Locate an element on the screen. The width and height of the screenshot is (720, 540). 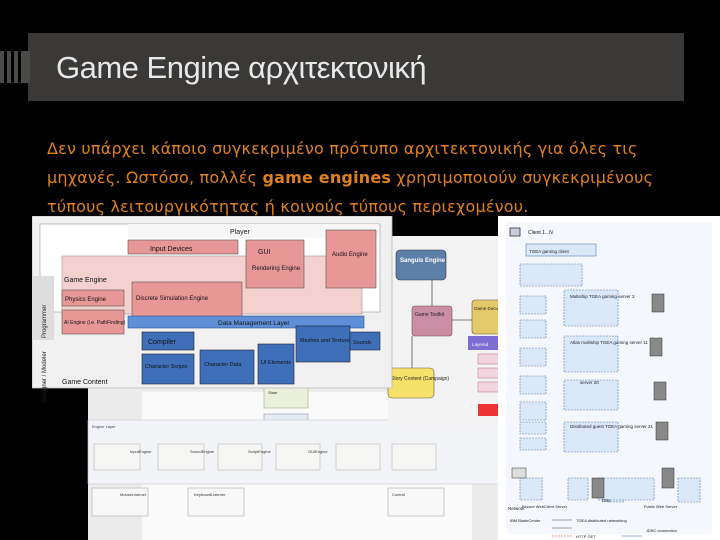
slide-title: Game Engine αρχιτεκτονική is located at coordinates (241, 67).